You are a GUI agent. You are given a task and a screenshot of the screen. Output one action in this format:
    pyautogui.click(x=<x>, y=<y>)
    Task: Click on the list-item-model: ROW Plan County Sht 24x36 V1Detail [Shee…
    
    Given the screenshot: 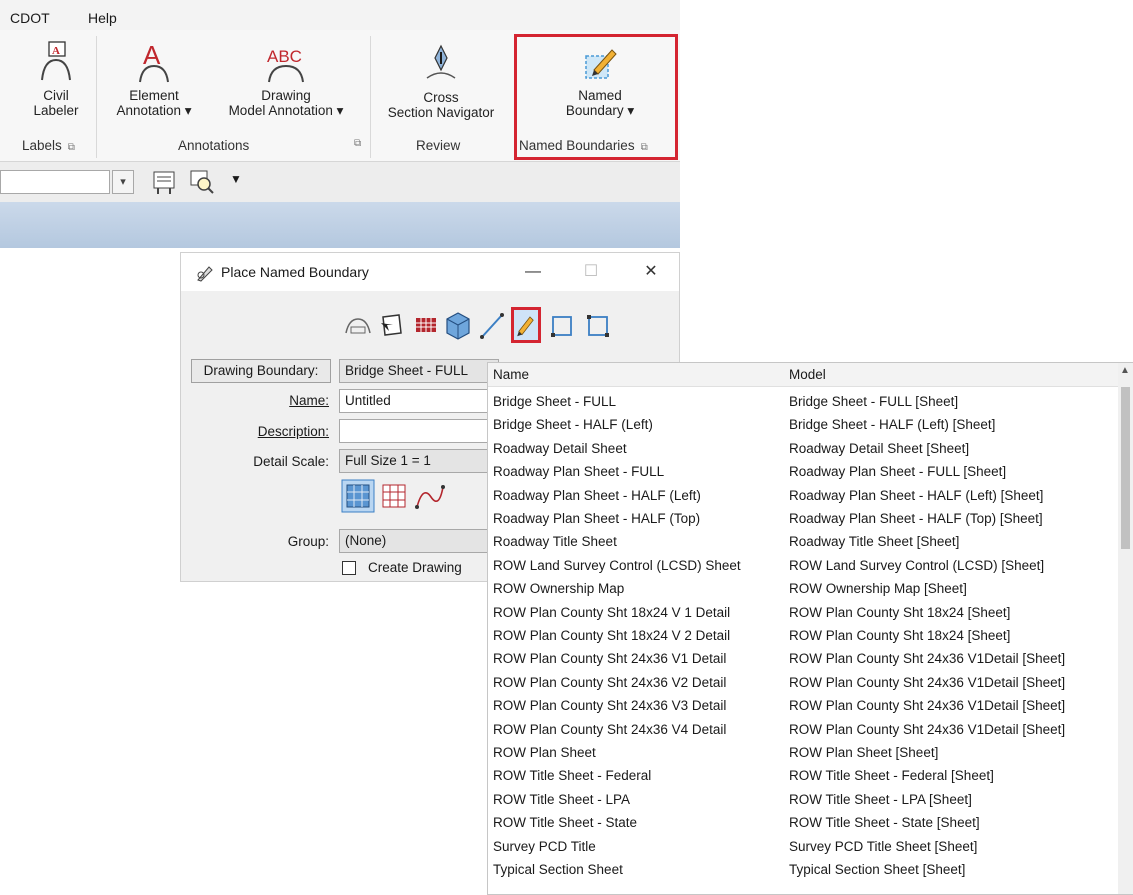 What is the action you would take?
    pyautogui.click(x=927, y=729)
    